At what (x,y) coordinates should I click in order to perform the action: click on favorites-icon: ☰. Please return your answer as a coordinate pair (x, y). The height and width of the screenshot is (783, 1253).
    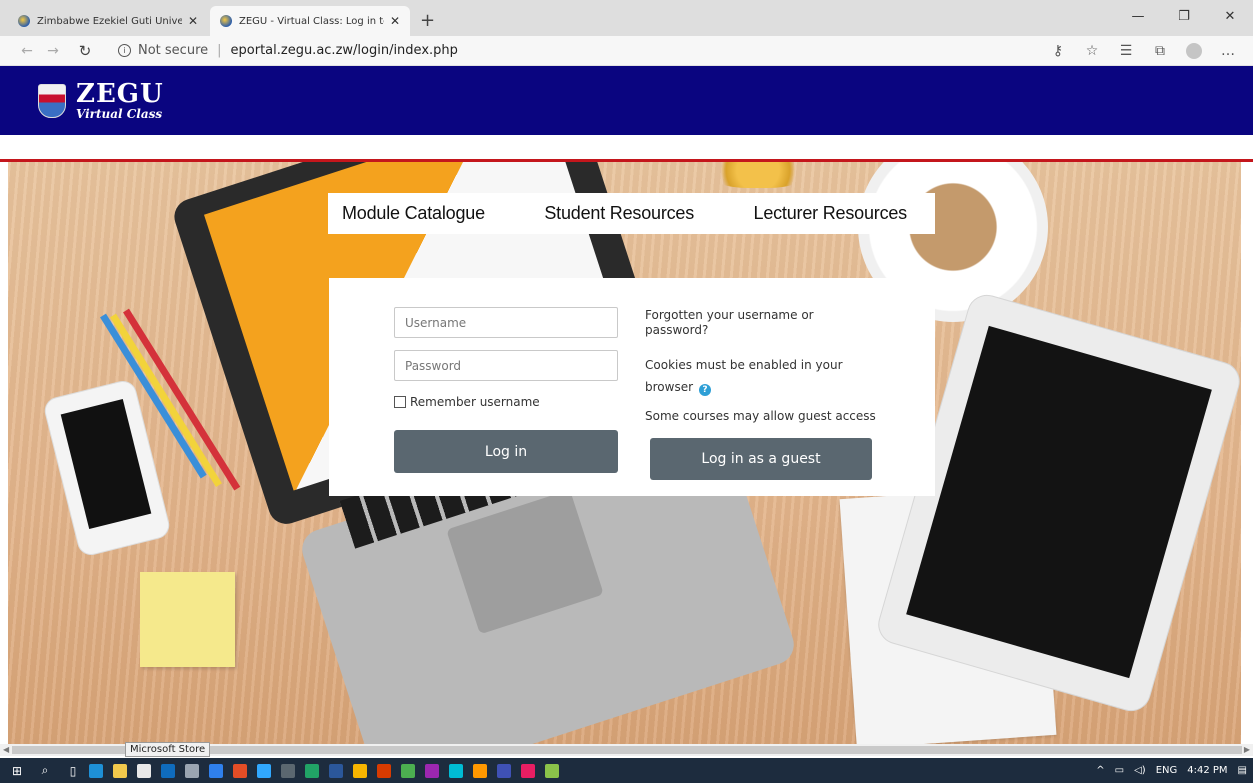
    Looking at the image, I should click on (1126, 51).